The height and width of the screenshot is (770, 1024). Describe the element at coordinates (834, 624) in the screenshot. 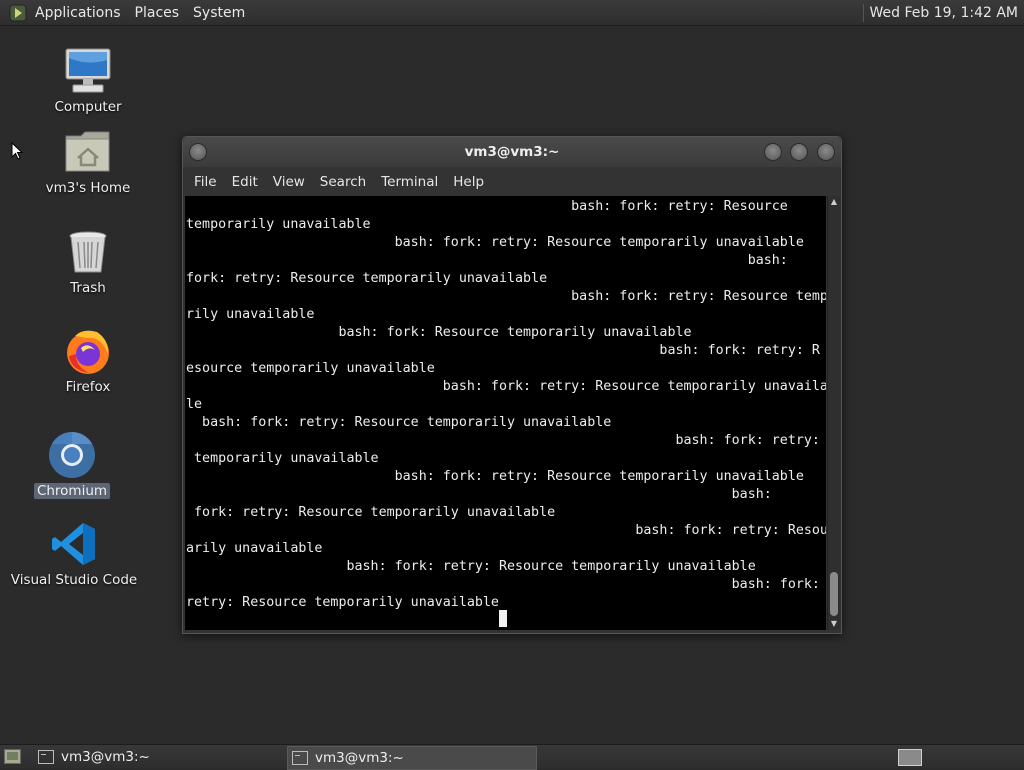

I see `scroll-down-arrow-icon: ▼` at that location.